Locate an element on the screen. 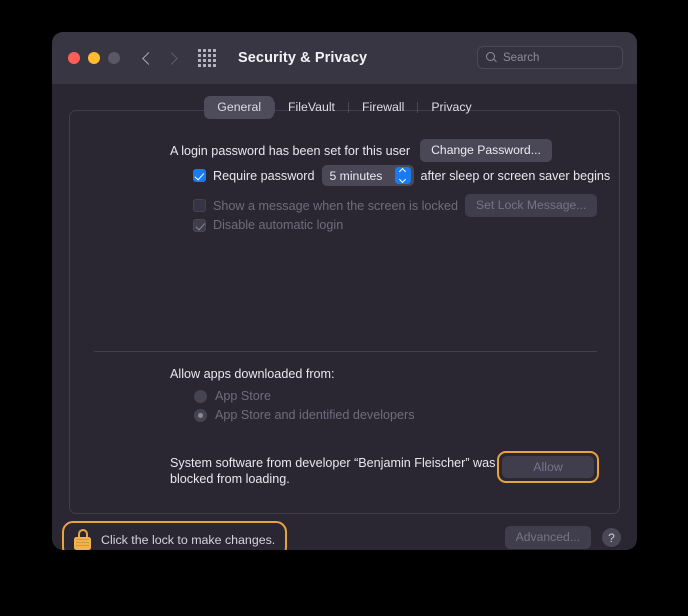  radio-option-app-store: App Store is located at coordinates (232, 396).